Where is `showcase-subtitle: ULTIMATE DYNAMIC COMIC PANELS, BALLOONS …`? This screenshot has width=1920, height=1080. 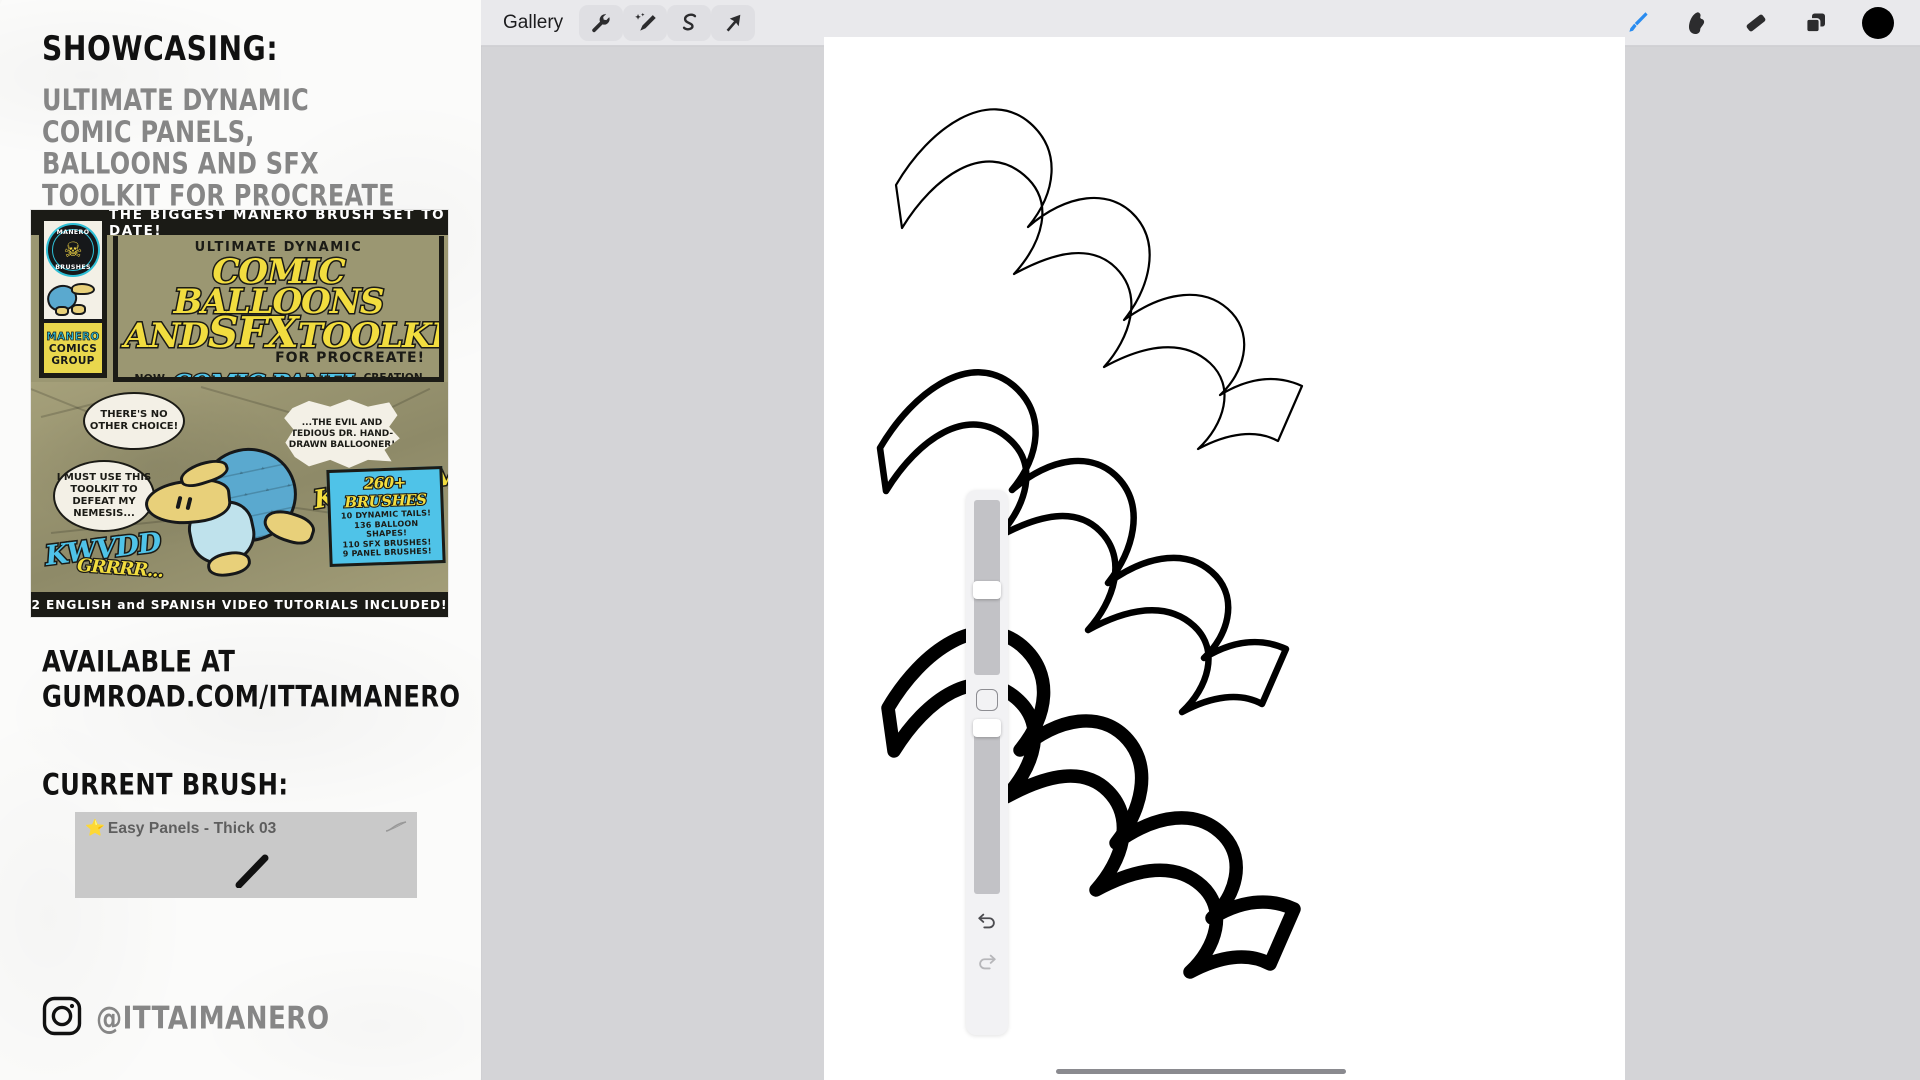
showcase-subtitle: ULTIMATE DYNAMIC COMIC PANELS, BALLOONS … is located at coordinates (218, 147).